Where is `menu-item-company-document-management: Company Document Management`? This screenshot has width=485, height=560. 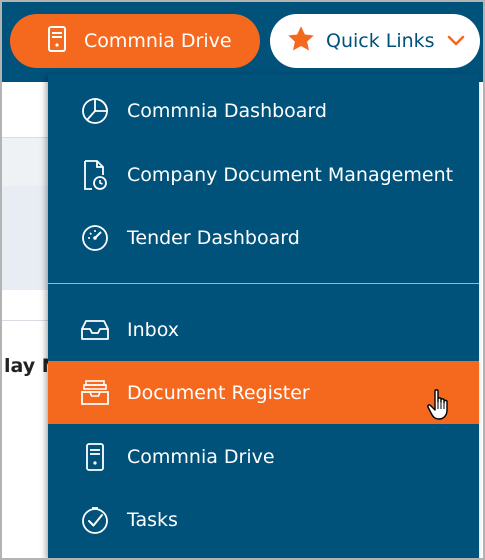
menu-item-company-document-management: Company Document Management is located at coordinates (263, 174).